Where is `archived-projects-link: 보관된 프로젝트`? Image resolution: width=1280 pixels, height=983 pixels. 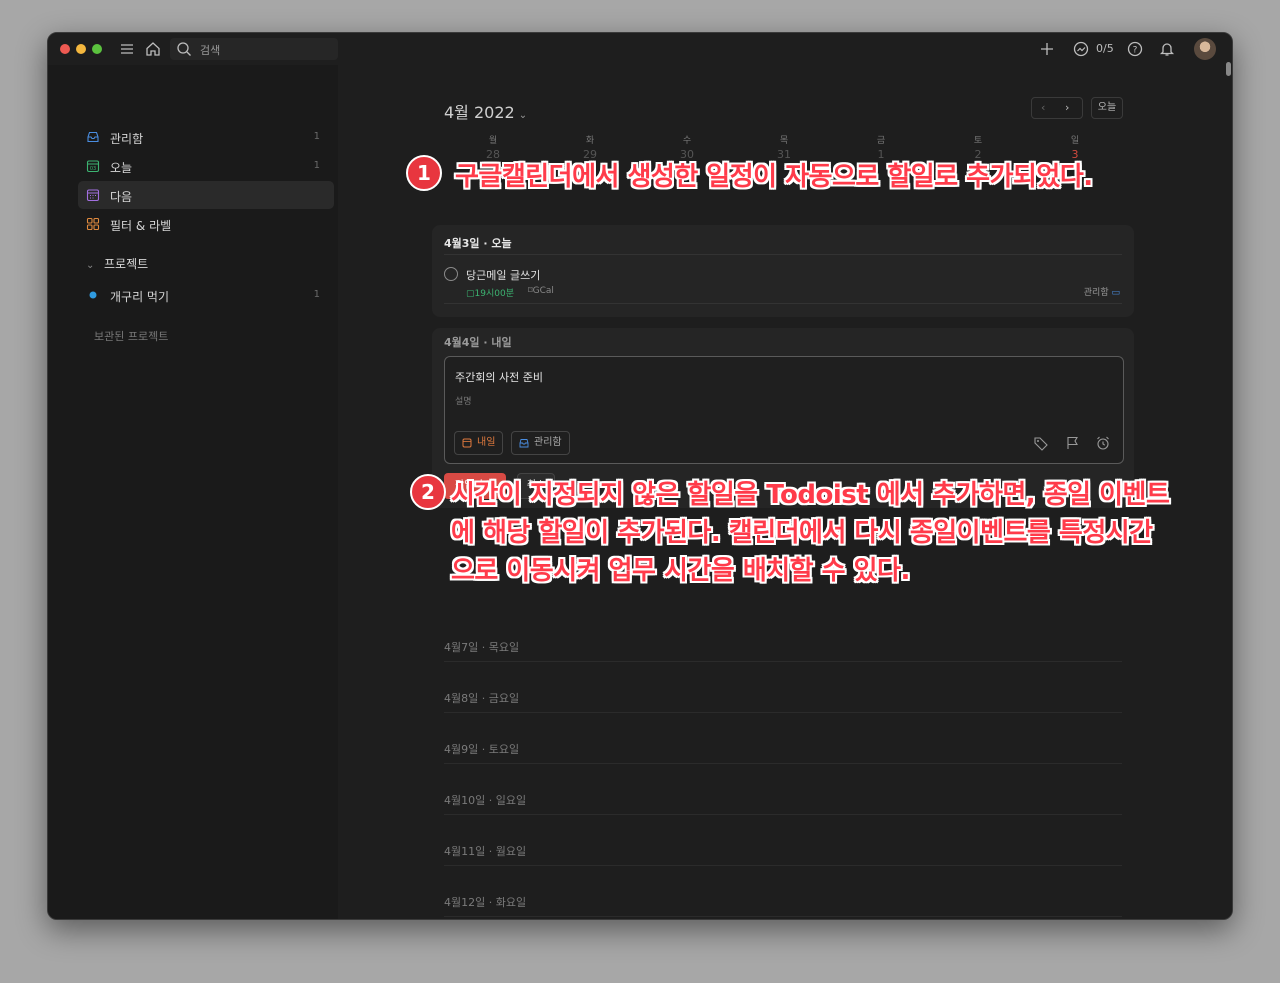
archived-projects-link: 보관된 프로젝트 is located at coordinates (131, 336).